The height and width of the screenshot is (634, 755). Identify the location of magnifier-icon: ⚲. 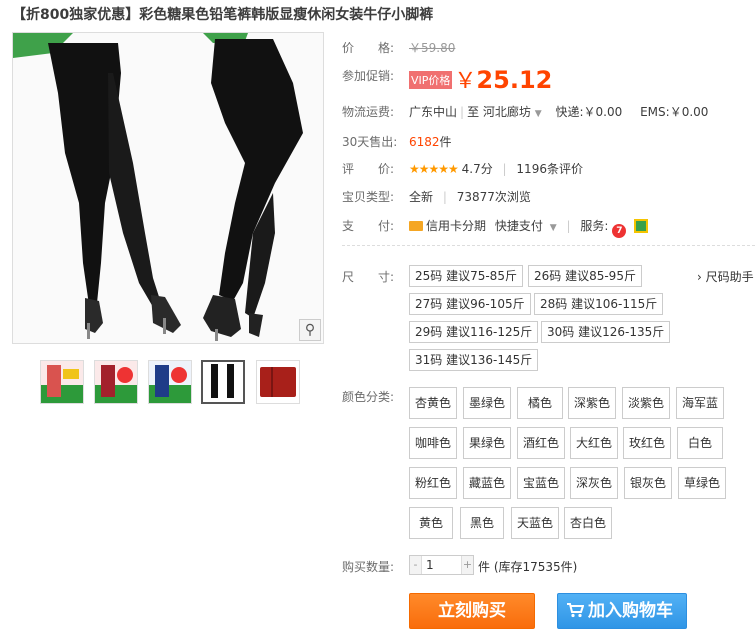
(310, 330).